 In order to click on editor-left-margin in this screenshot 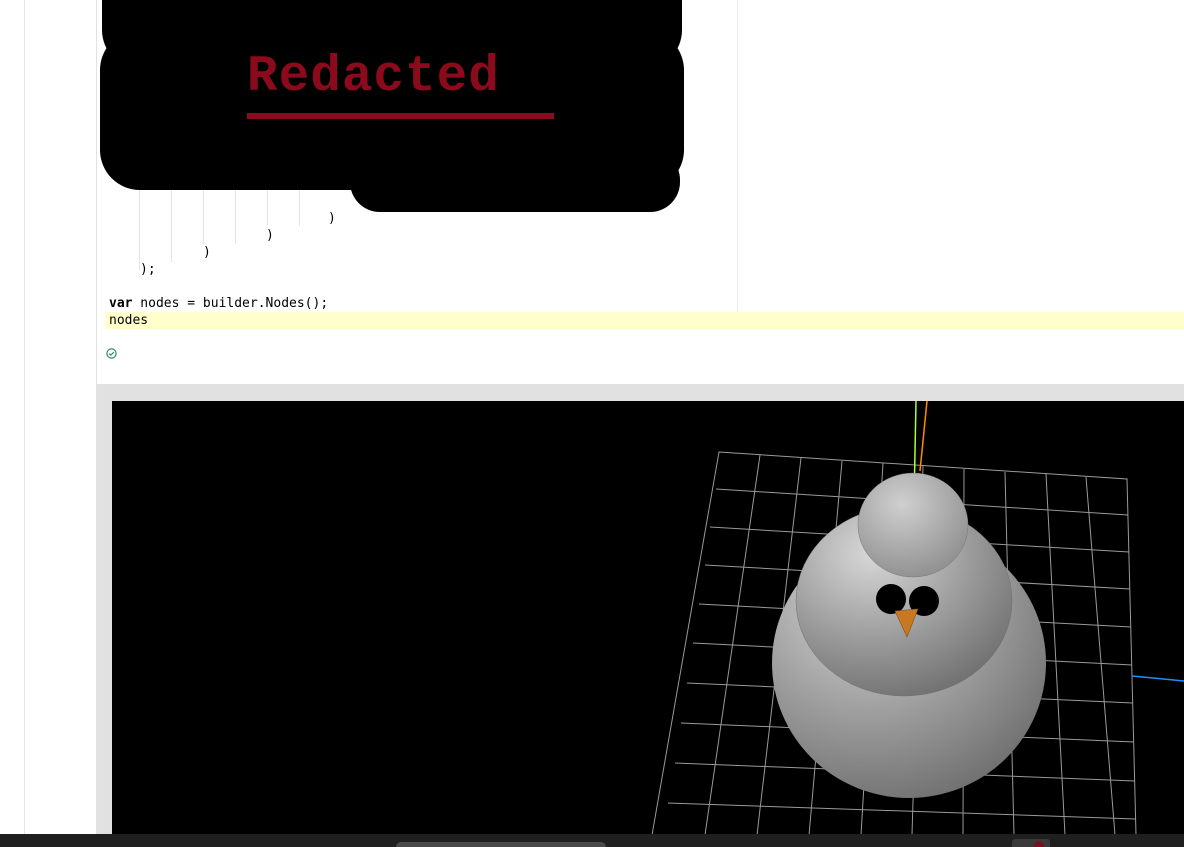, I will do `click(12, 417)`.